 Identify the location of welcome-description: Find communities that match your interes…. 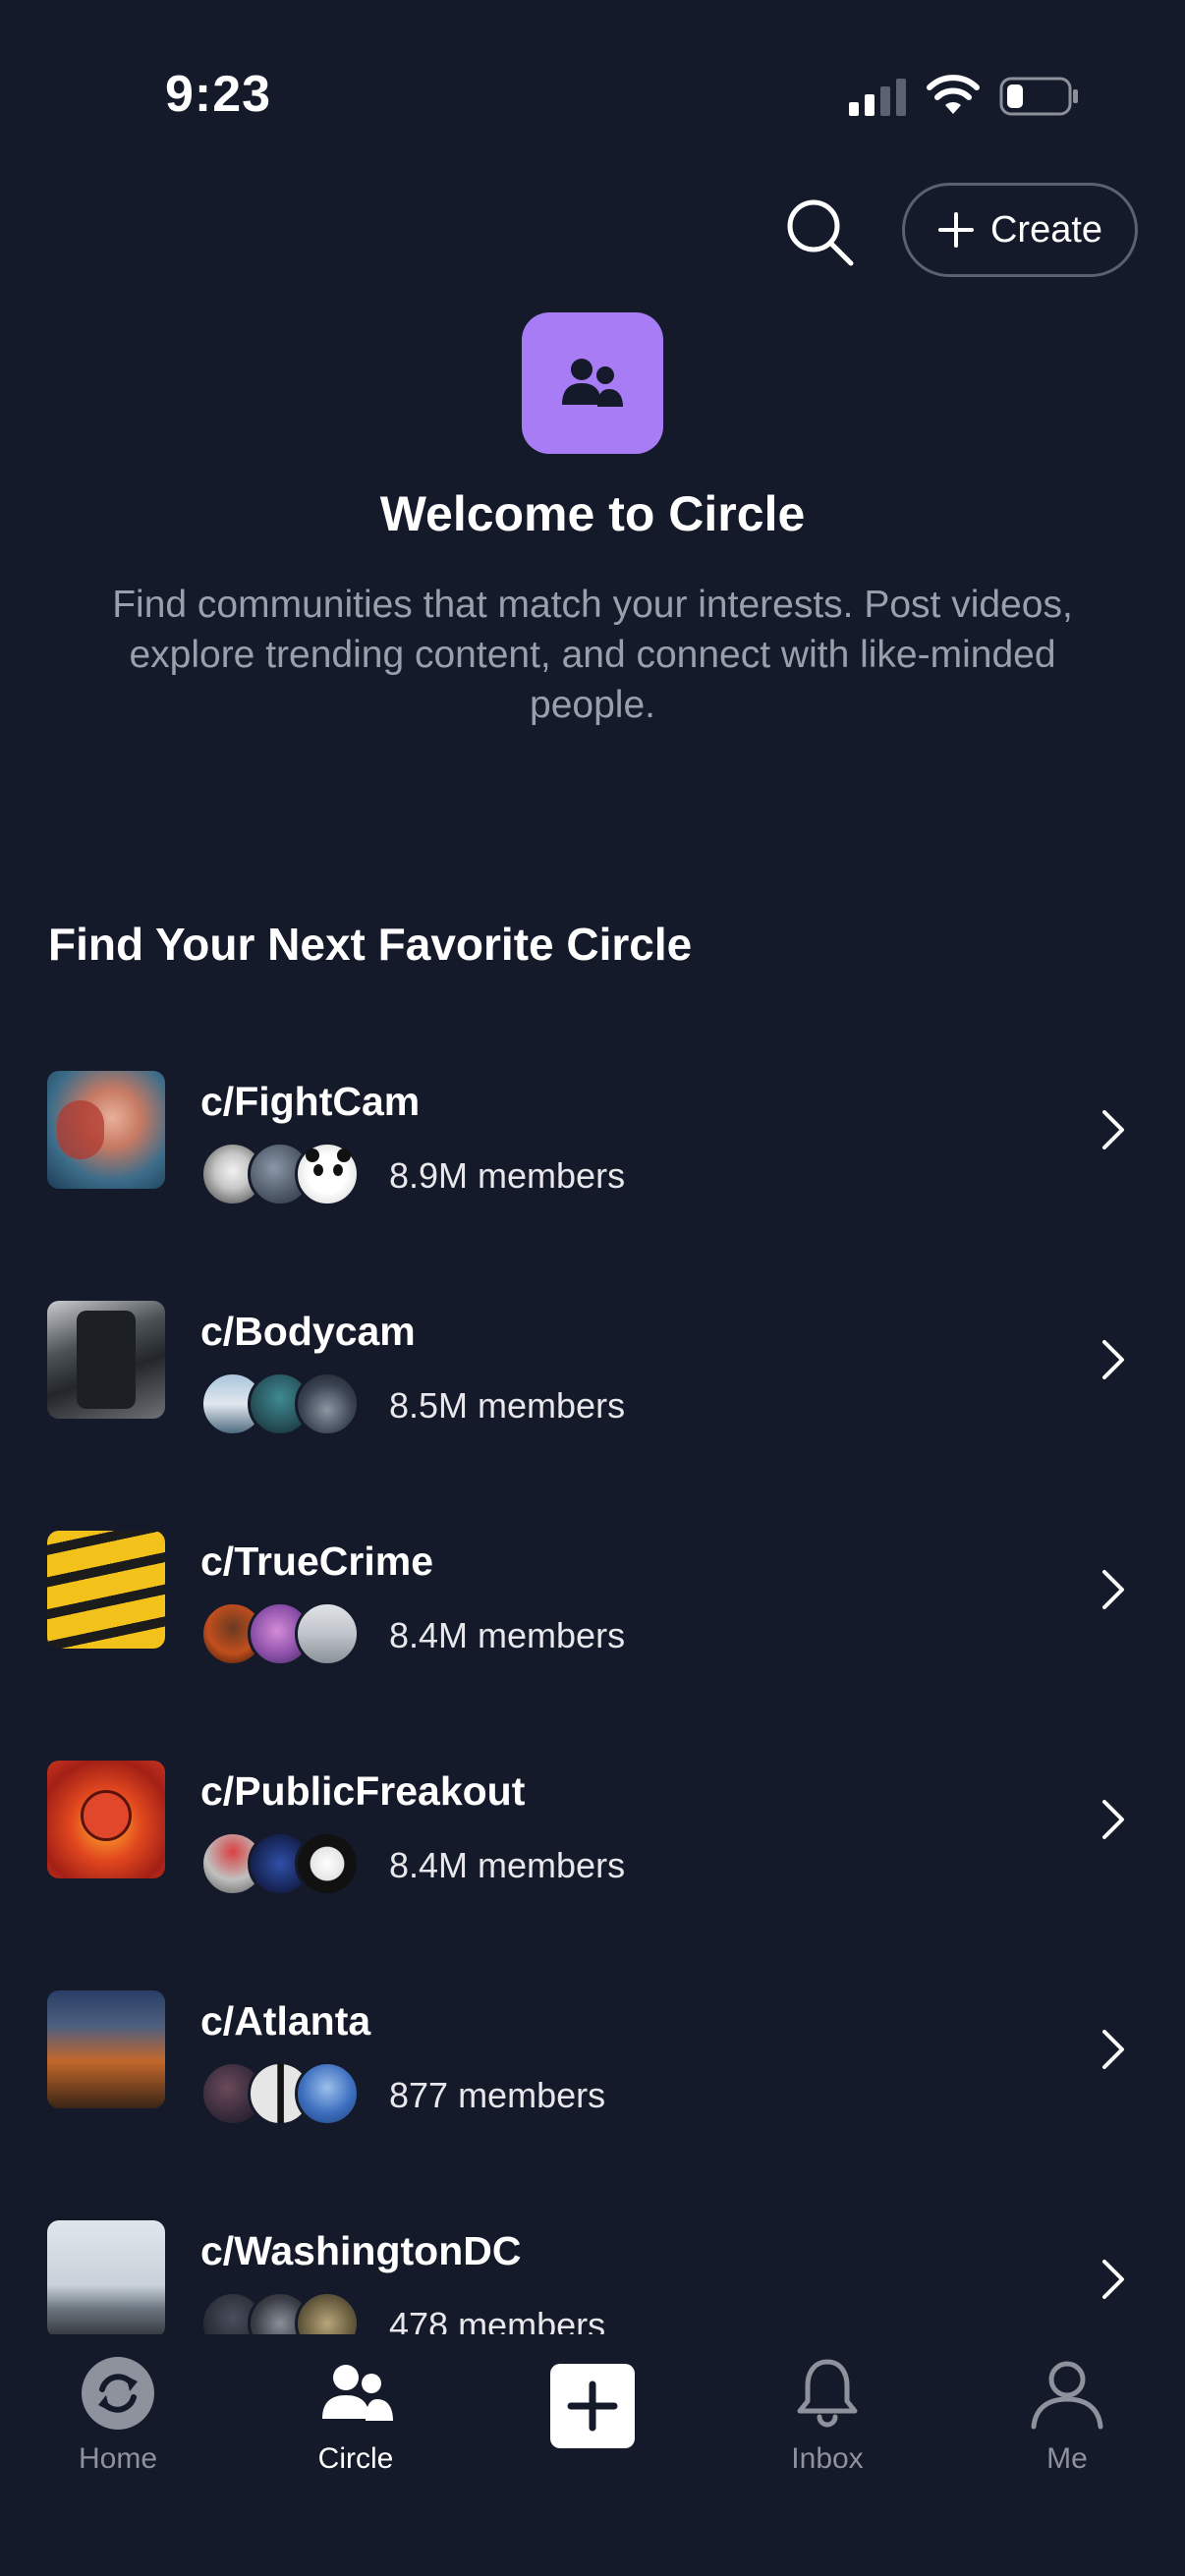
(592, 655).